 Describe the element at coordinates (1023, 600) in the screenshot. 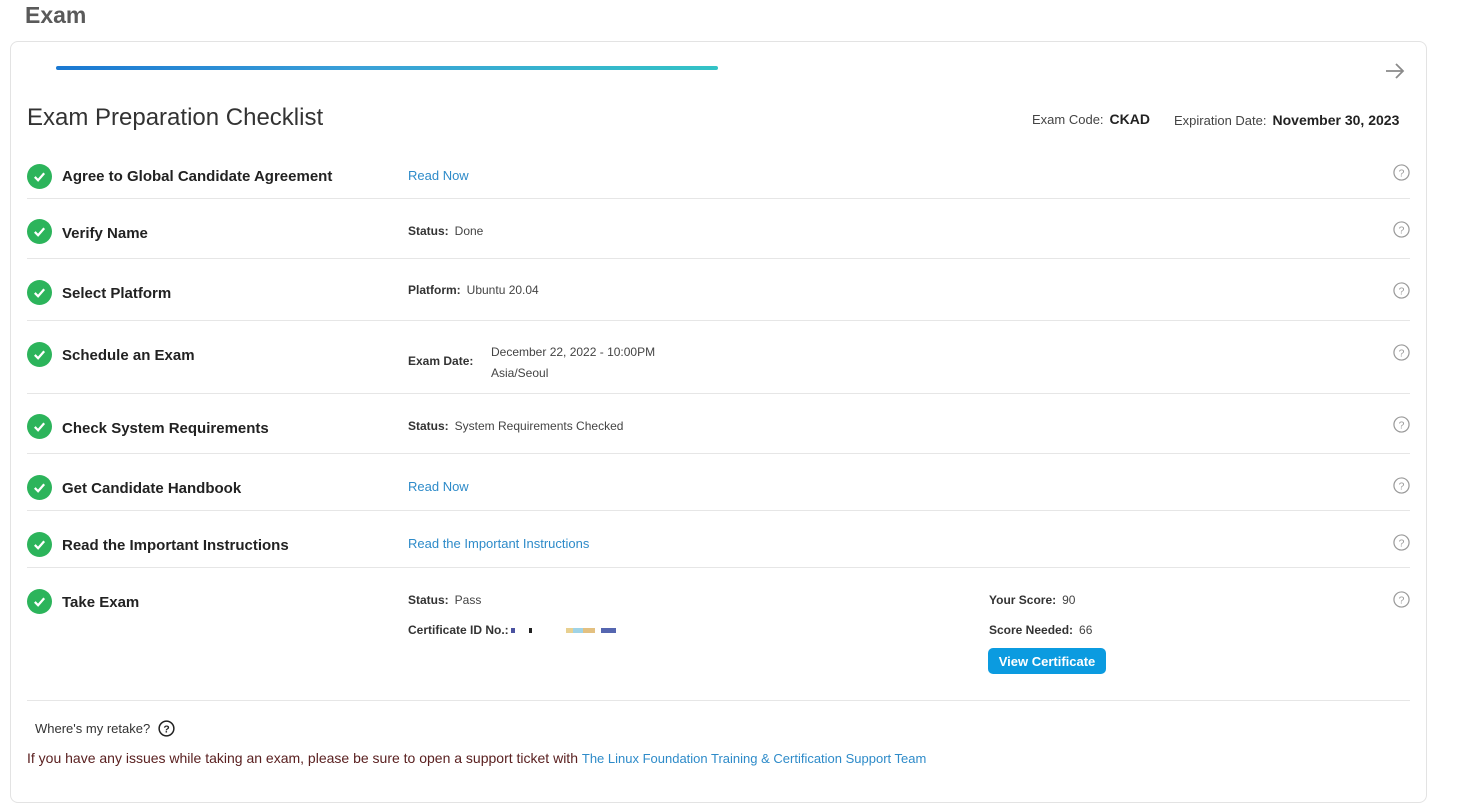

I see `score-label: Your Score:` at that location.